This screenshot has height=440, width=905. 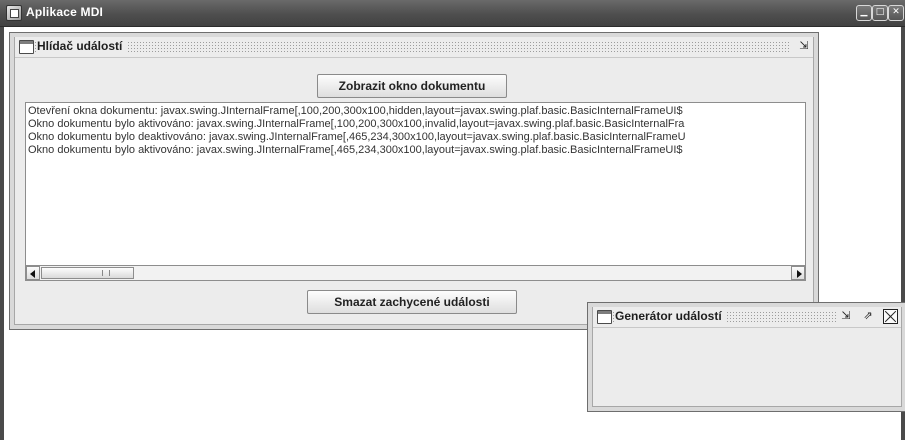 What do you see at coordinates (880, 13) in the screenshot?
I see `maximize-button: □` at bounding box center [880, 13].